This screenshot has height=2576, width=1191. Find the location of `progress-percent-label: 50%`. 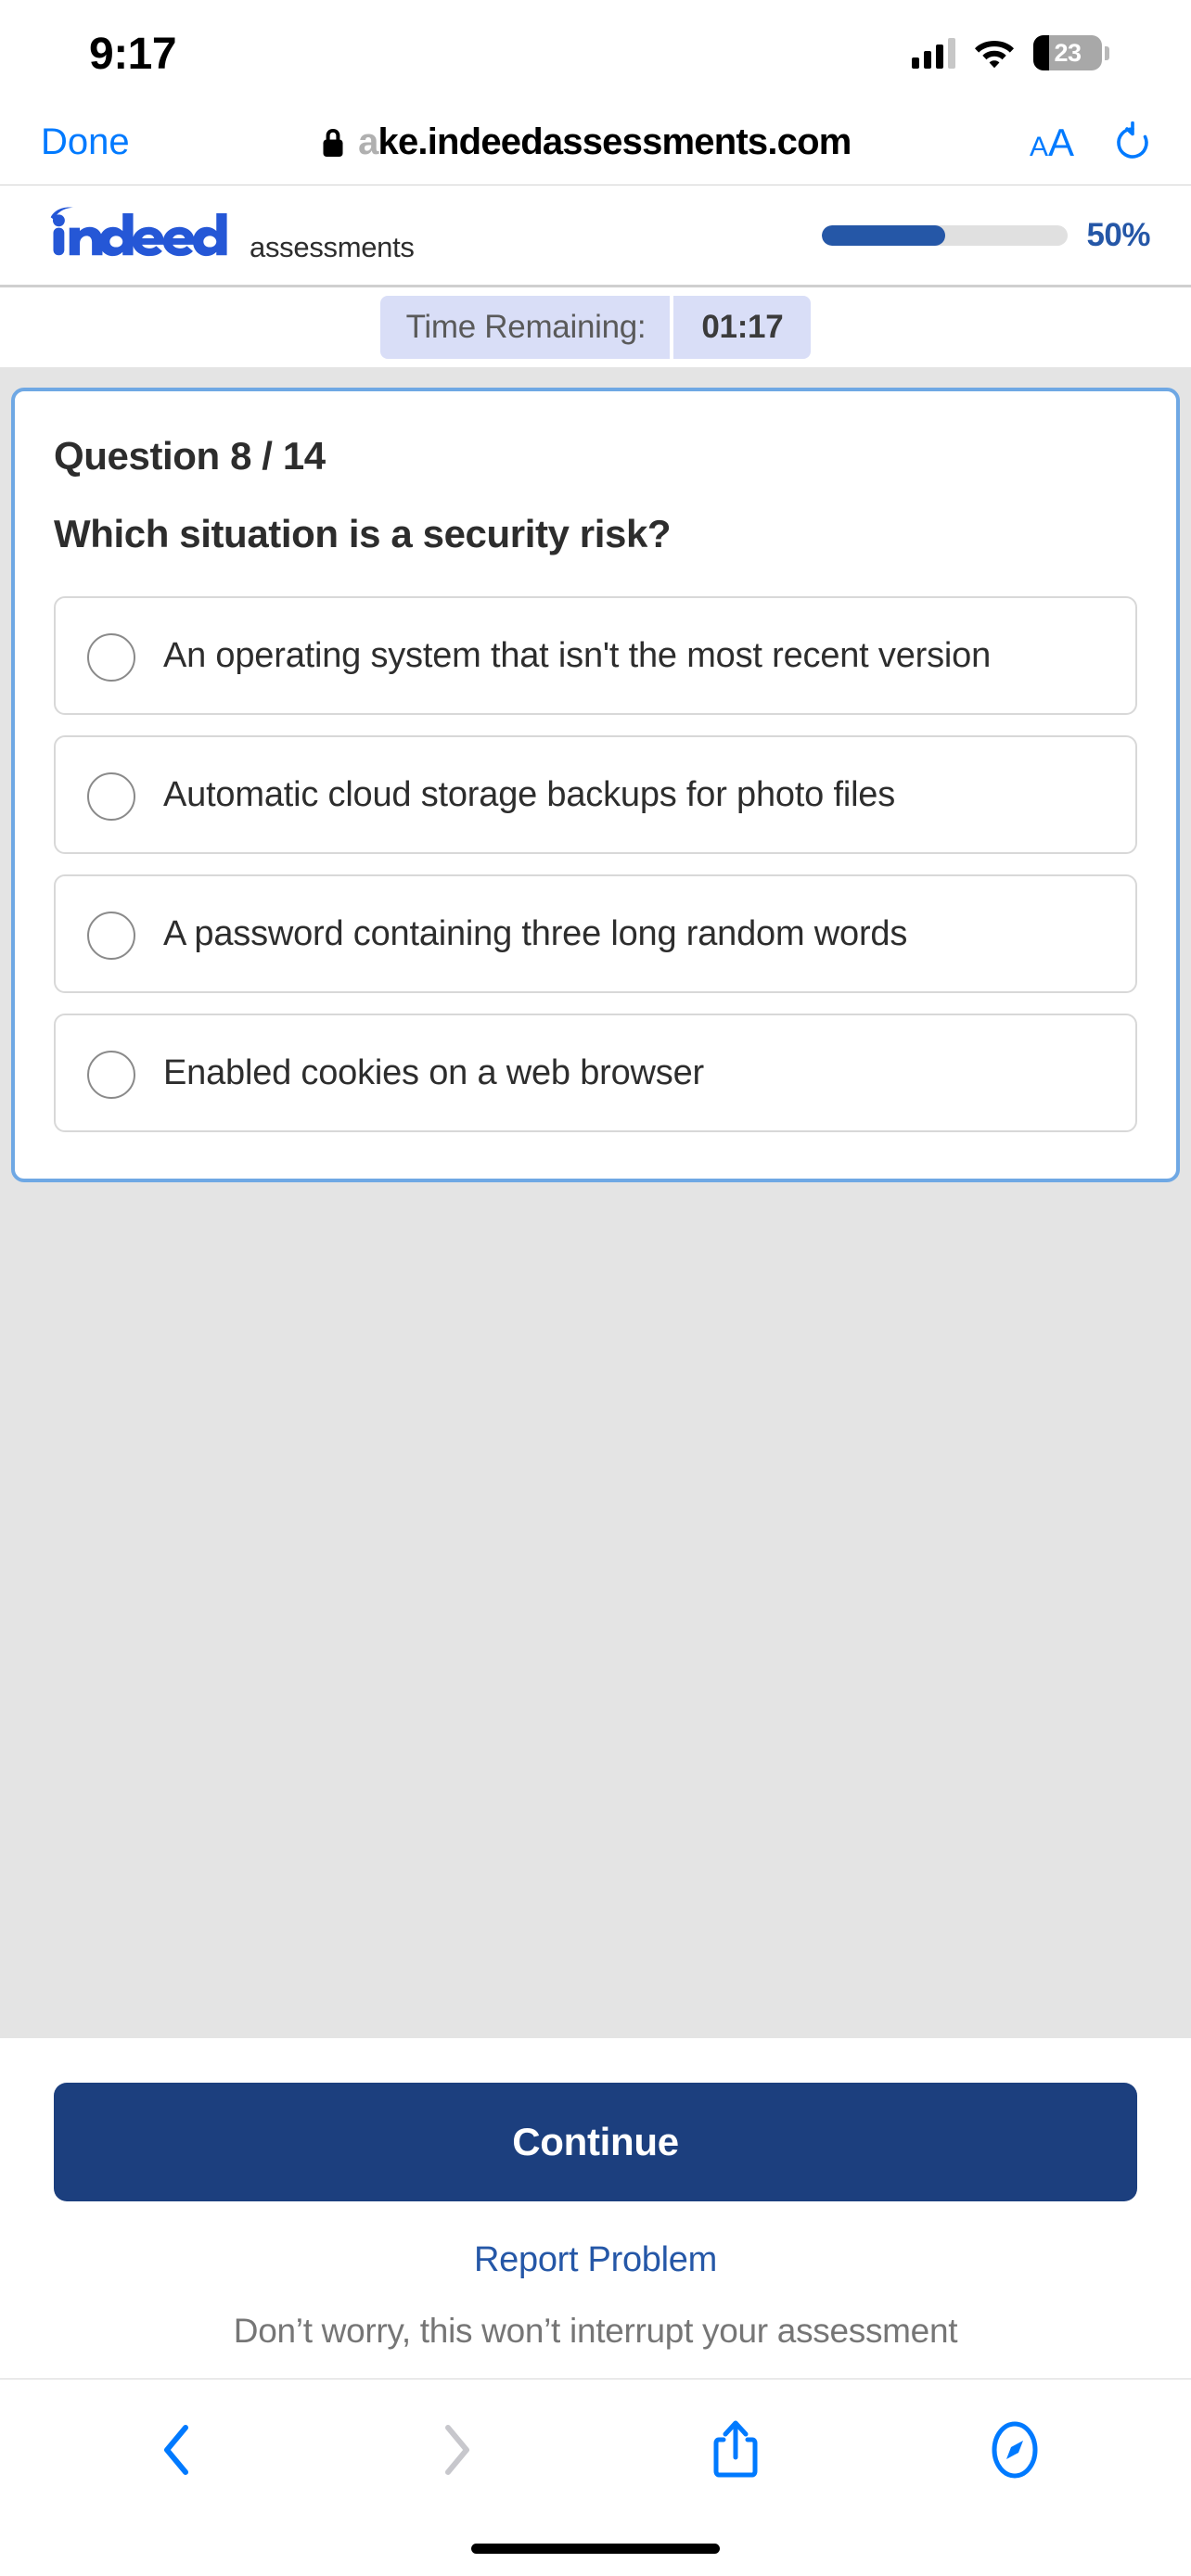

progress-percent-label: 50% is located at coordinates (1118, 234).